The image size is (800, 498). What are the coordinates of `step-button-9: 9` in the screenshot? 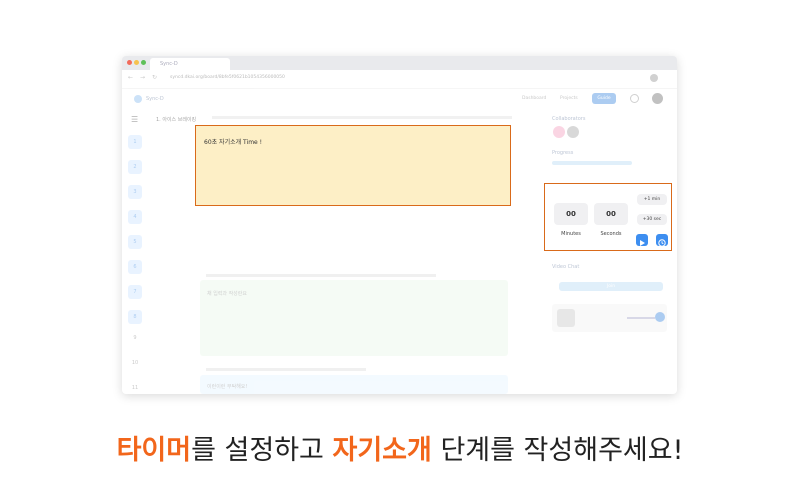 It's located at (135, 338).